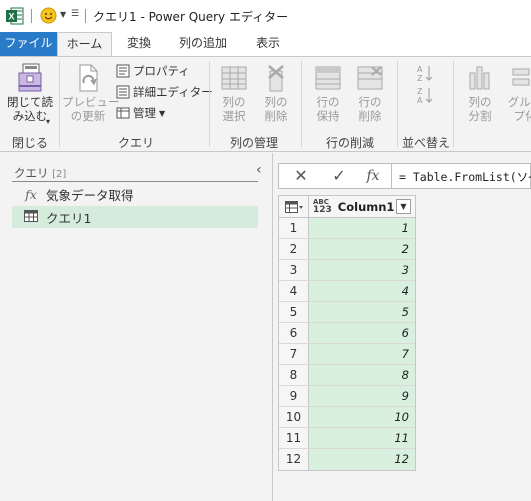  I want to click on table-cell: 4, so click(362, 291).